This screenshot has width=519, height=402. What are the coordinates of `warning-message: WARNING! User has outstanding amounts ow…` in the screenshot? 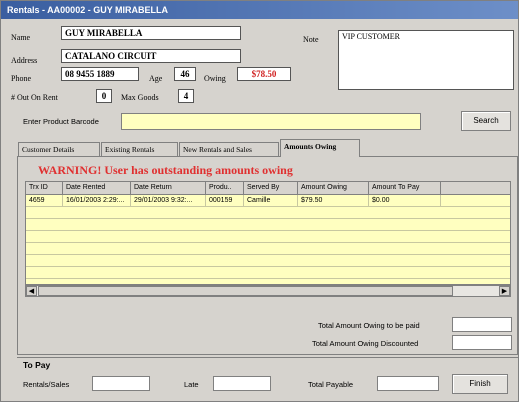 It's located at (165, 170).